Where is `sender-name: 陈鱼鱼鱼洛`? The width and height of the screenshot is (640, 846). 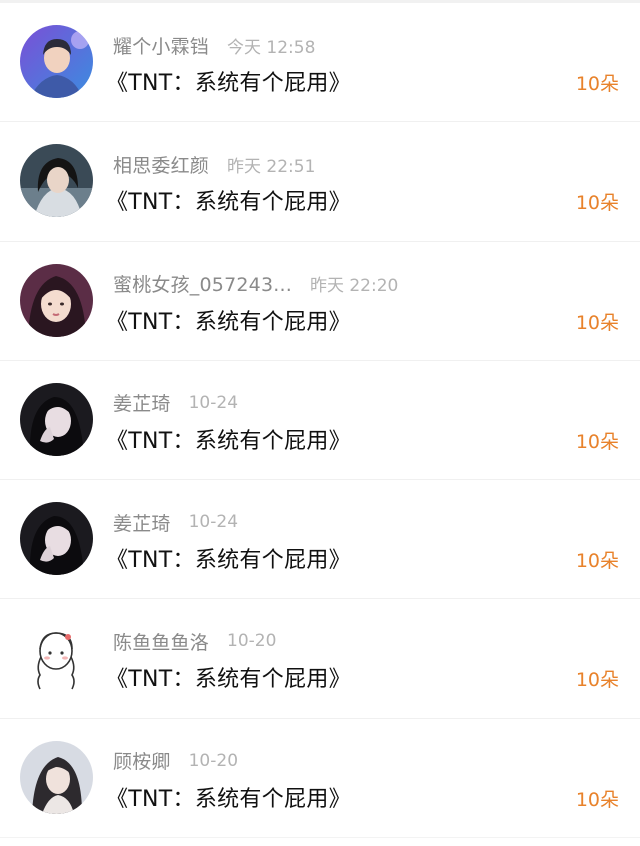
sender-name: 陈鱼鱼鱼洛 is located at coordinates (161, 641).